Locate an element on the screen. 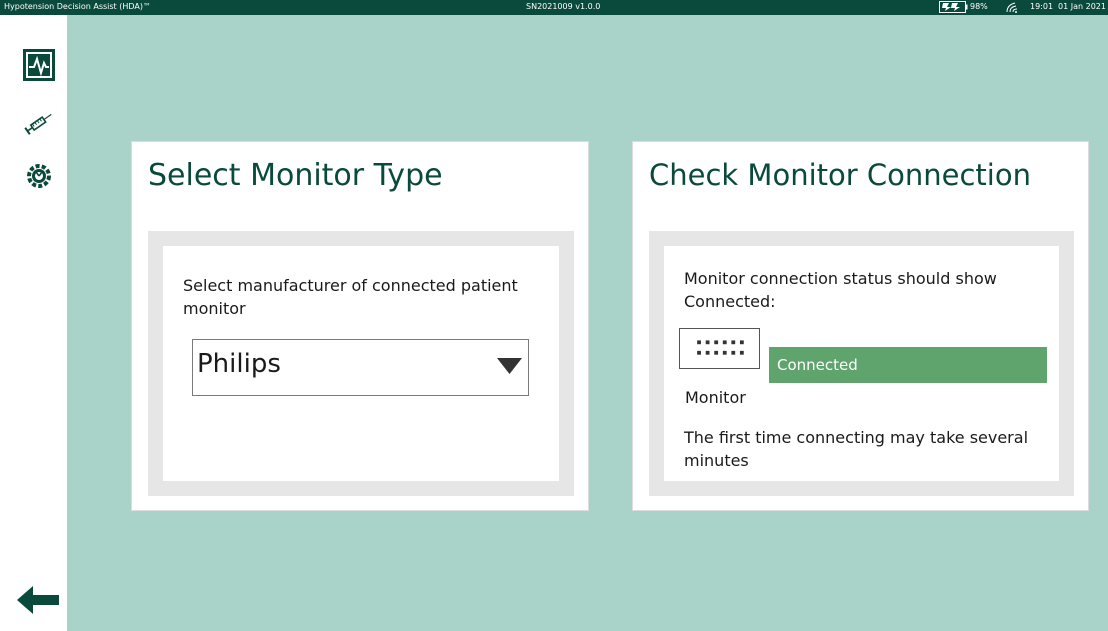 Image resolution: width=1108 pixels, height=631 pixels. back-arrow-icon is located at coordinates (38, 600).